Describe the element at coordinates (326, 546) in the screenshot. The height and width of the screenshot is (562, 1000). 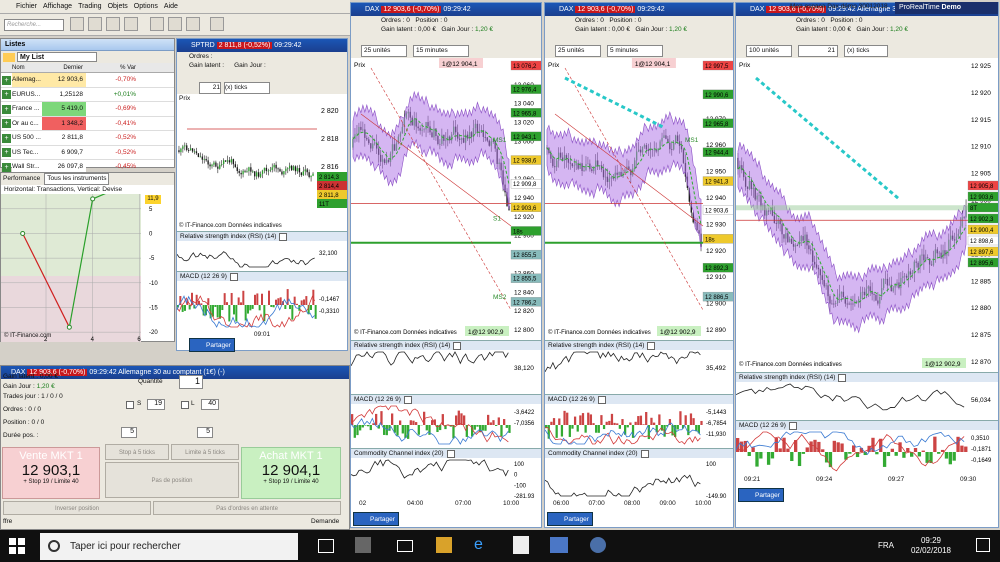
I see `task-view-icon` at that location.